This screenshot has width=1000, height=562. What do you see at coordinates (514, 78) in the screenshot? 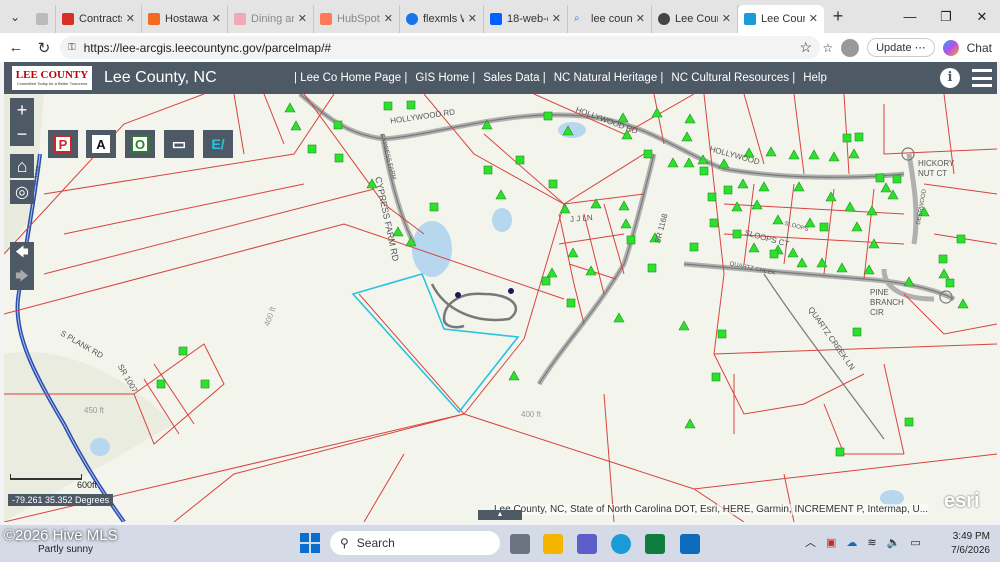
I see `nav-sales-data: Sales Data |` at bounding box center [514, 78].